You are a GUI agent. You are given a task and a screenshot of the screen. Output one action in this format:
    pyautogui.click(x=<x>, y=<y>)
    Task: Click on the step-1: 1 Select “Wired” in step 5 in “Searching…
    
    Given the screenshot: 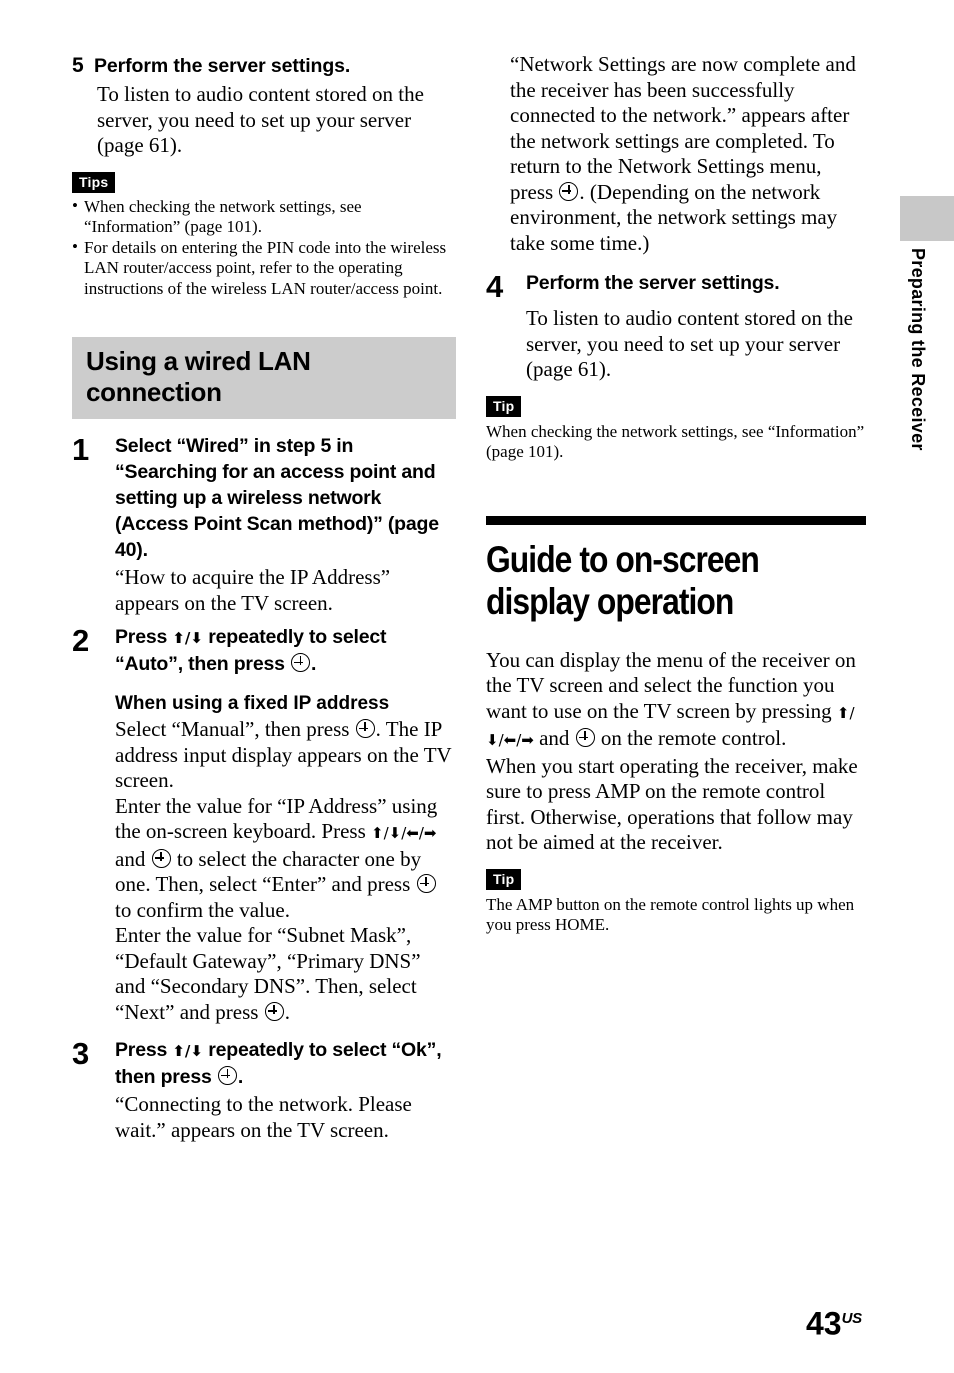 What is the action you would take?
    pyautogui.click(x=264, y=498)
    